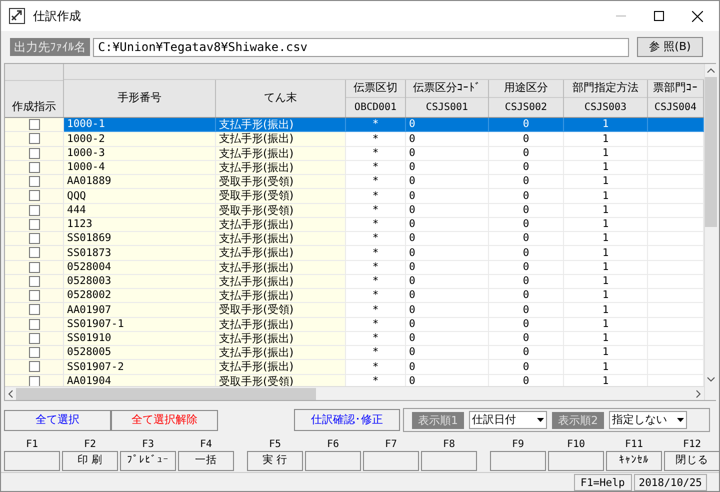 The image size is (720, 492). I want to click on table-row: 0528003 支払手形(振出) * 0 0 1, so click(354, 281).